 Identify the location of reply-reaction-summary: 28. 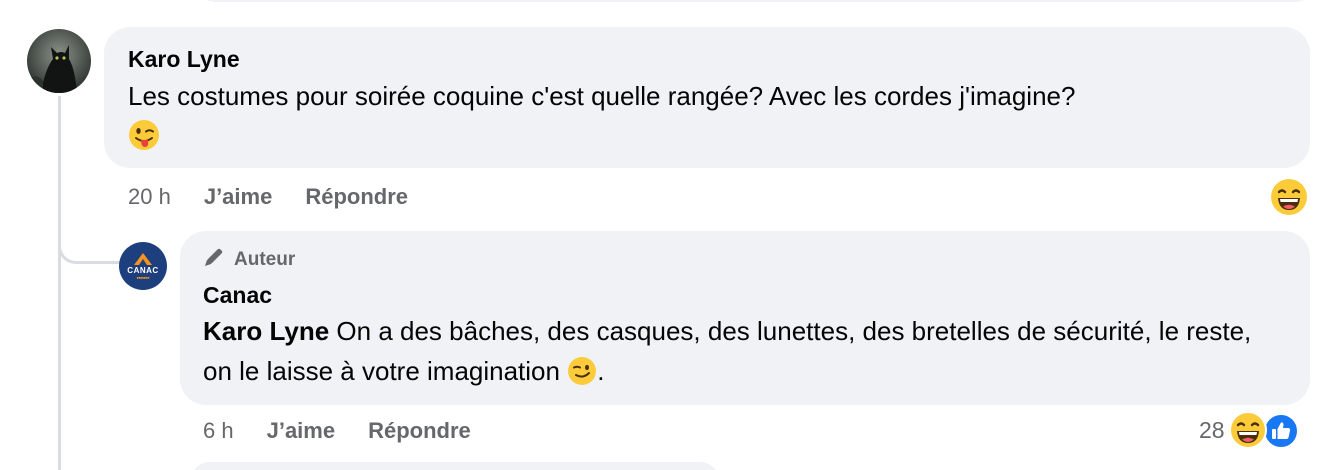
(1253, 430).